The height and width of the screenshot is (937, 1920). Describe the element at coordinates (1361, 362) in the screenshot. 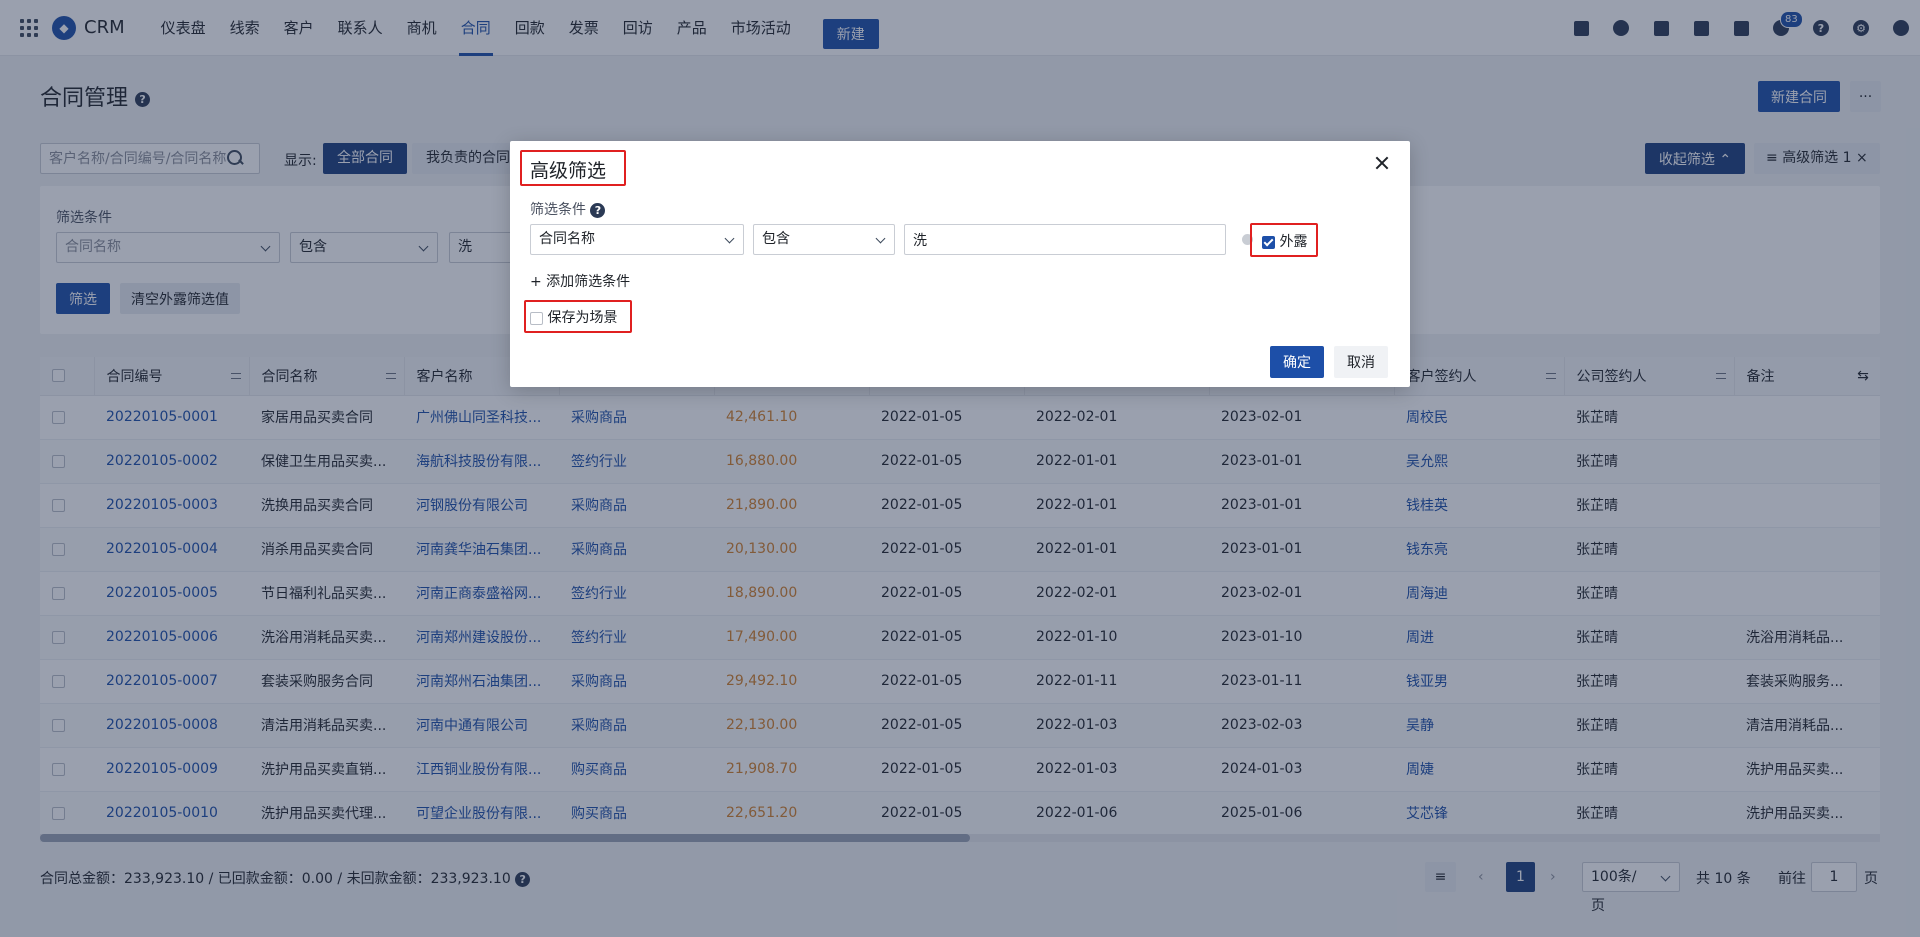

I see `cancel-button: 取消` at that location.